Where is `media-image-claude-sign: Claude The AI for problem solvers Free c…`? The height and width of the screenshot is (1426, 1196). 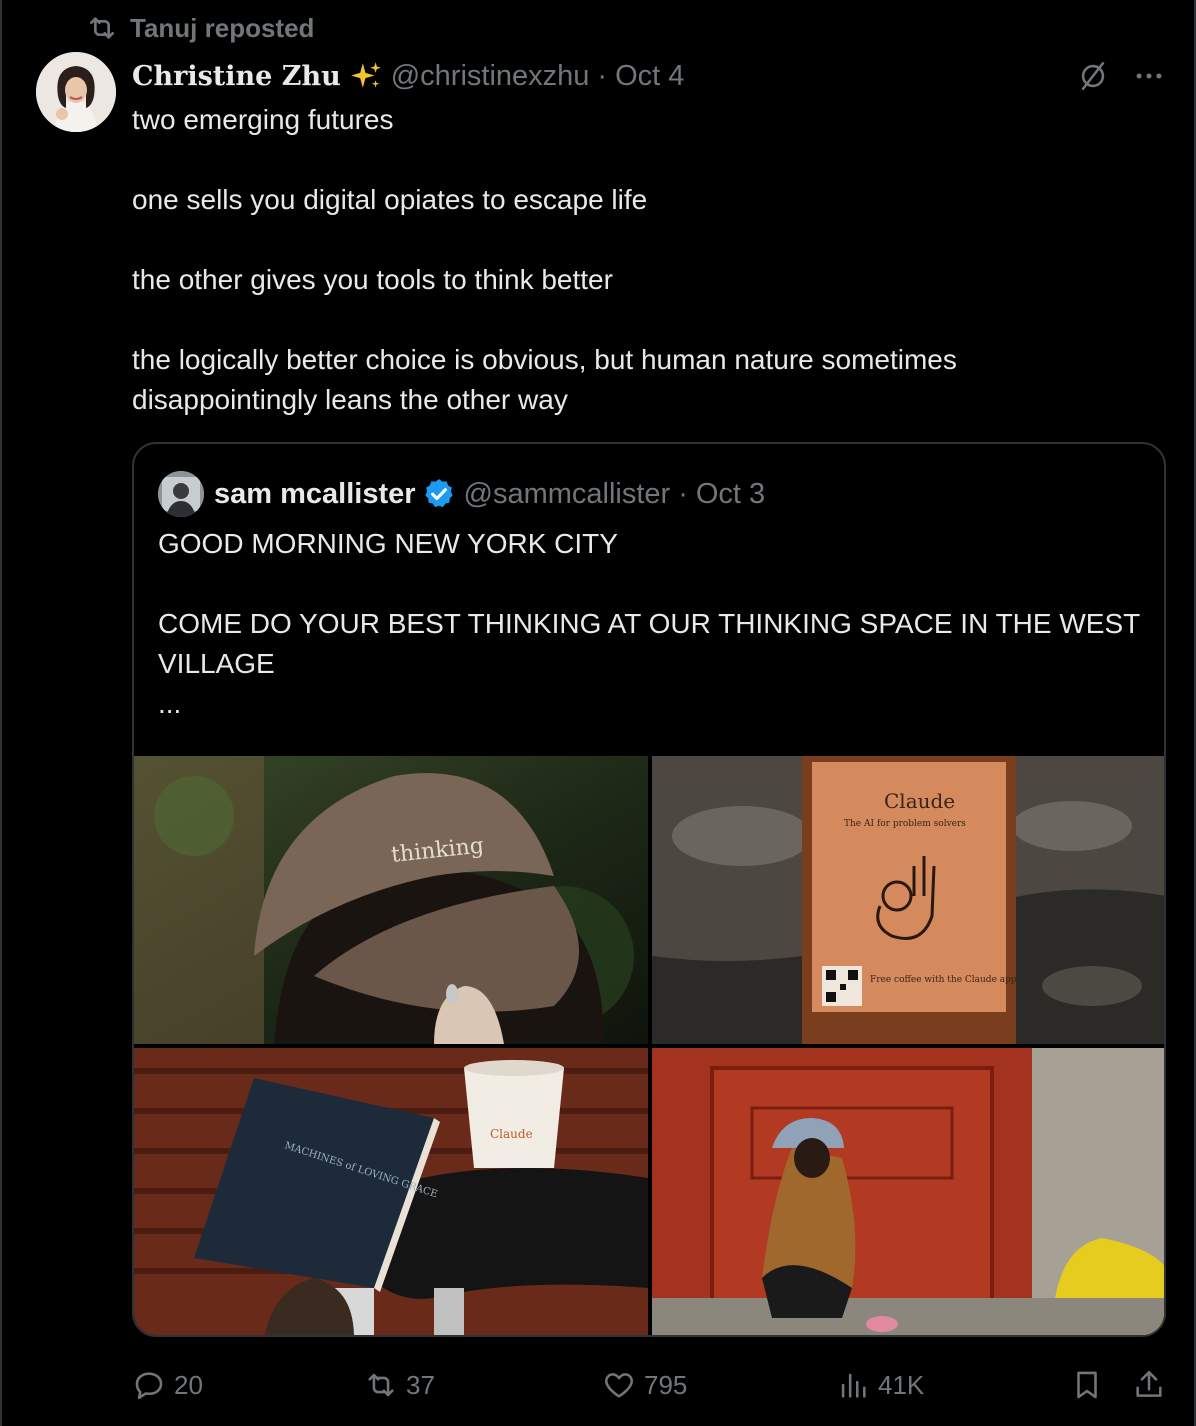 media-image-claude-sign: Claude The AI for problem solvers Free c… is located at coordinates (908, 900).